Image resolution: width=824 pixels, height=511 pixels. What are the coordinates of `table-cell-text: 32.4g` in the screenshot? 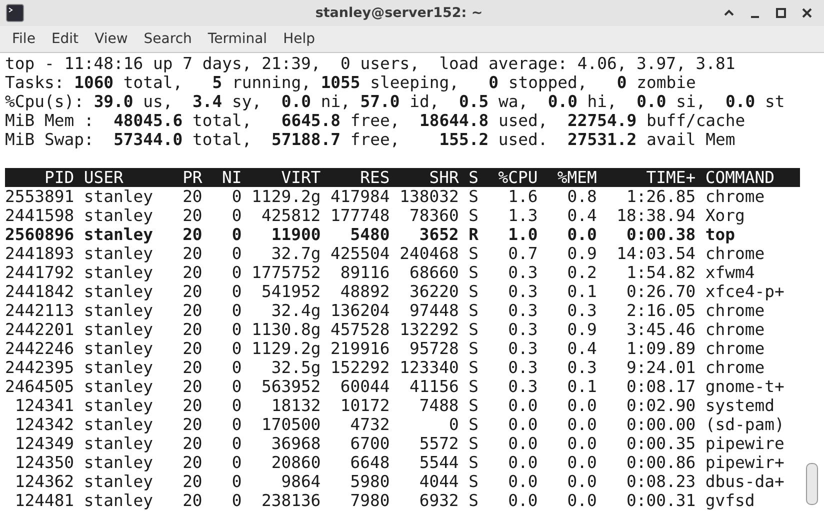 It's located at (295, 310).